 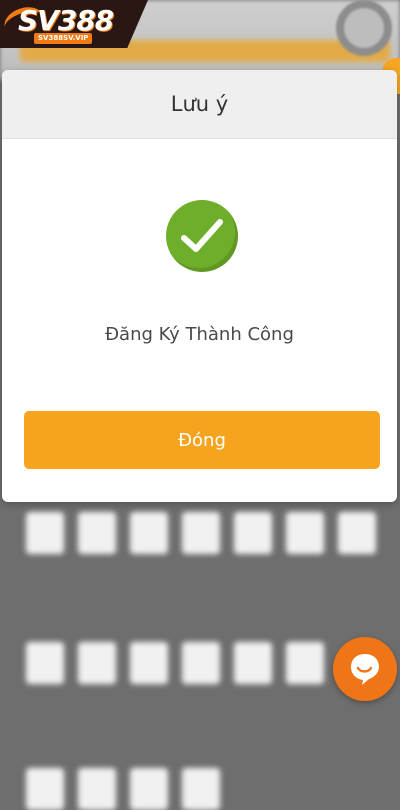 I want to click on chat-button, so click(x=365, y=669).